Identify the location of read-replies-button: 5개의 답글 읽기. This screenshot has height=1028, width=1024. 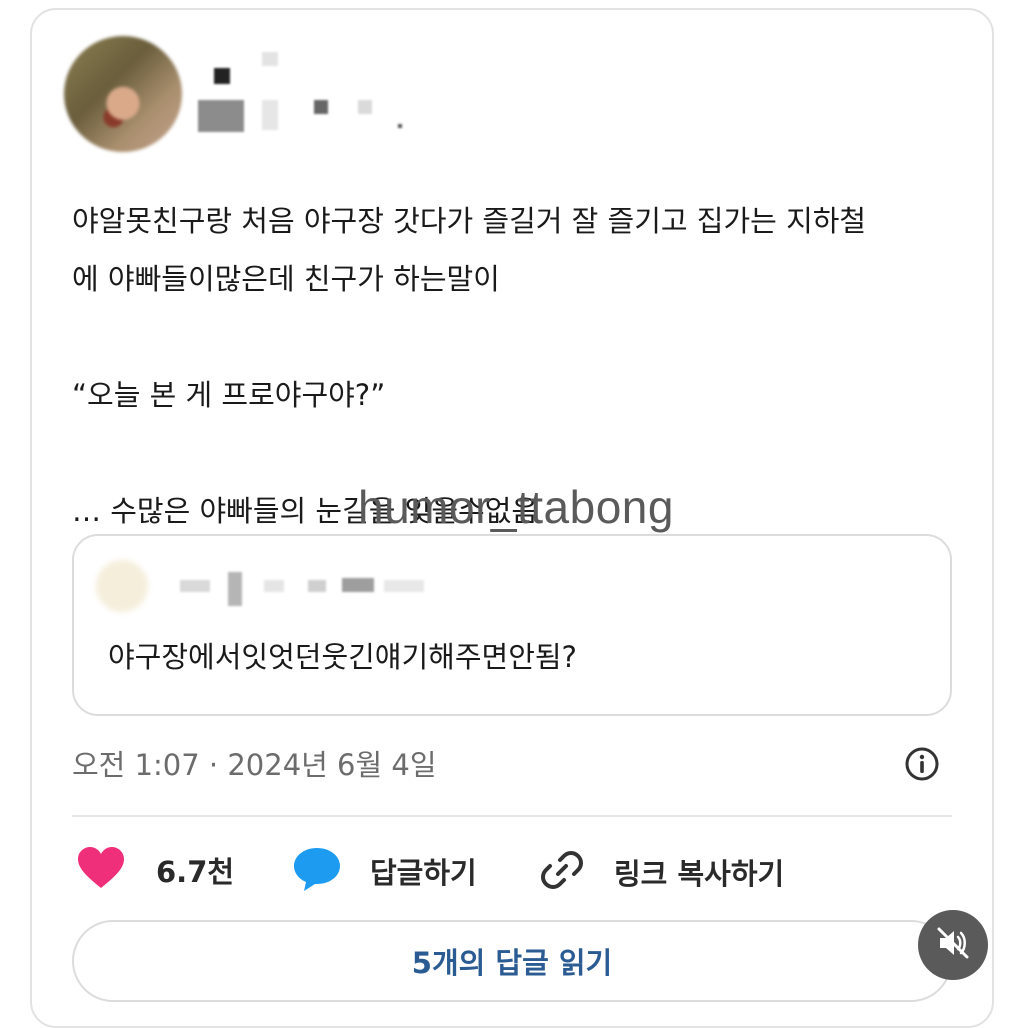
(512, 961).